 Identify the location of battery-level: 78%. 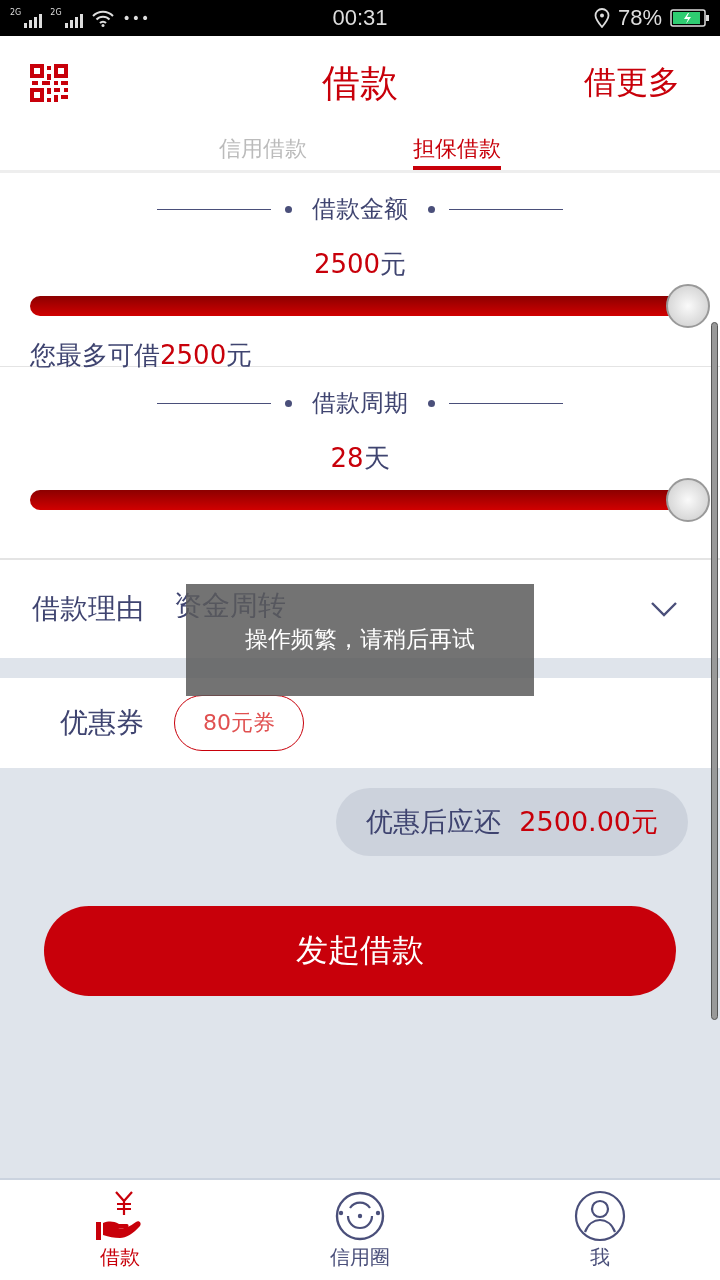
(639, 18).